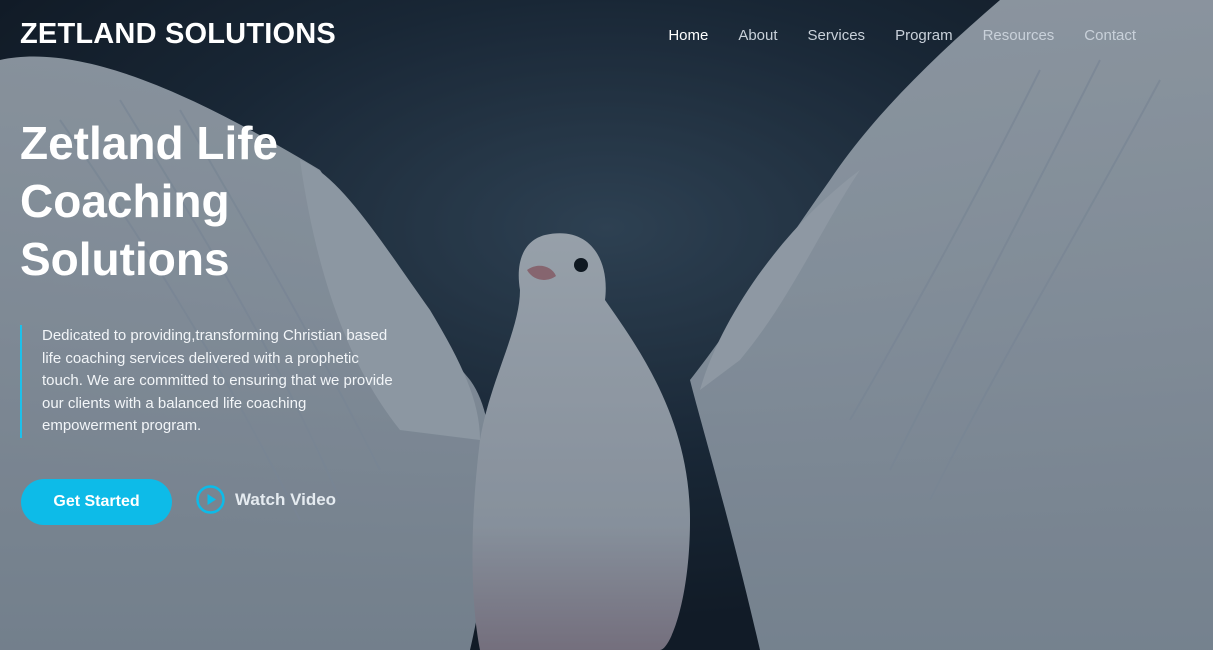 The height and width of the screenshot is (650, 1213). What do you see at coordinates (837, 36) in the screenshot?
I see `nav-item-services: Services` at bounding box center [837, 36].